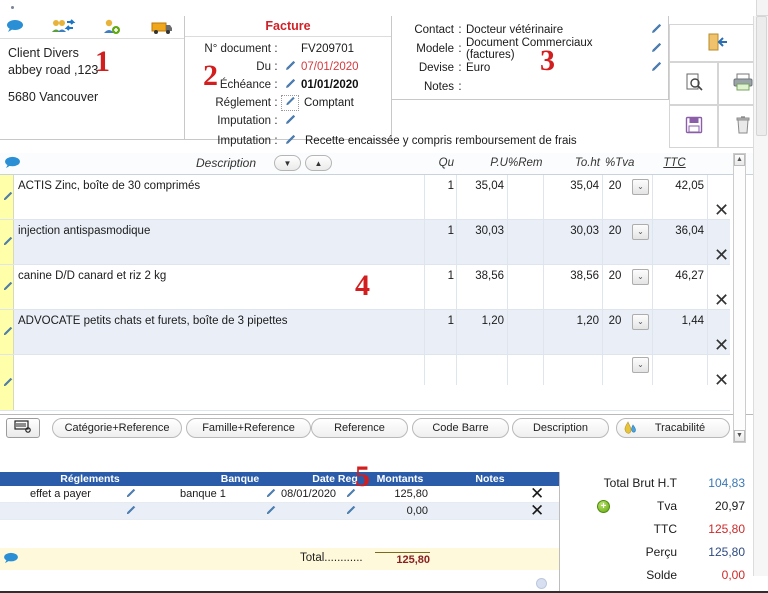 This screenshot has height=593, width=768. Describe the element at coordinates (237, 49) in the screenshot. I see `facture-label-numero: N° document` at that location.